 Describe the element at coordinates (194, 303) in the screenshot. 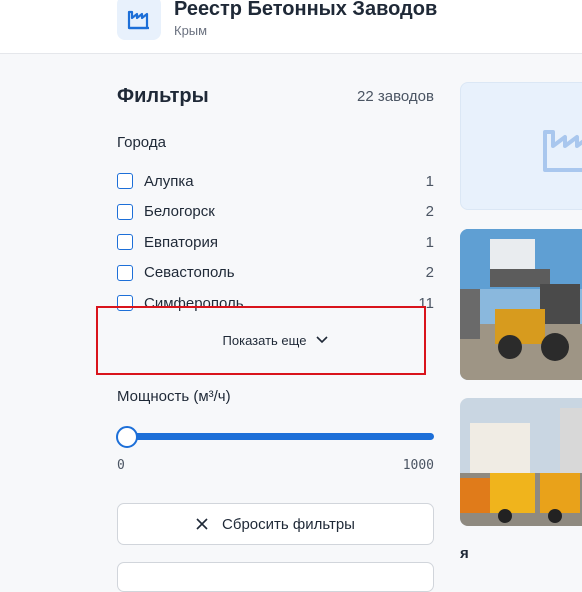

I see `city-name: Симферополь` at that location.